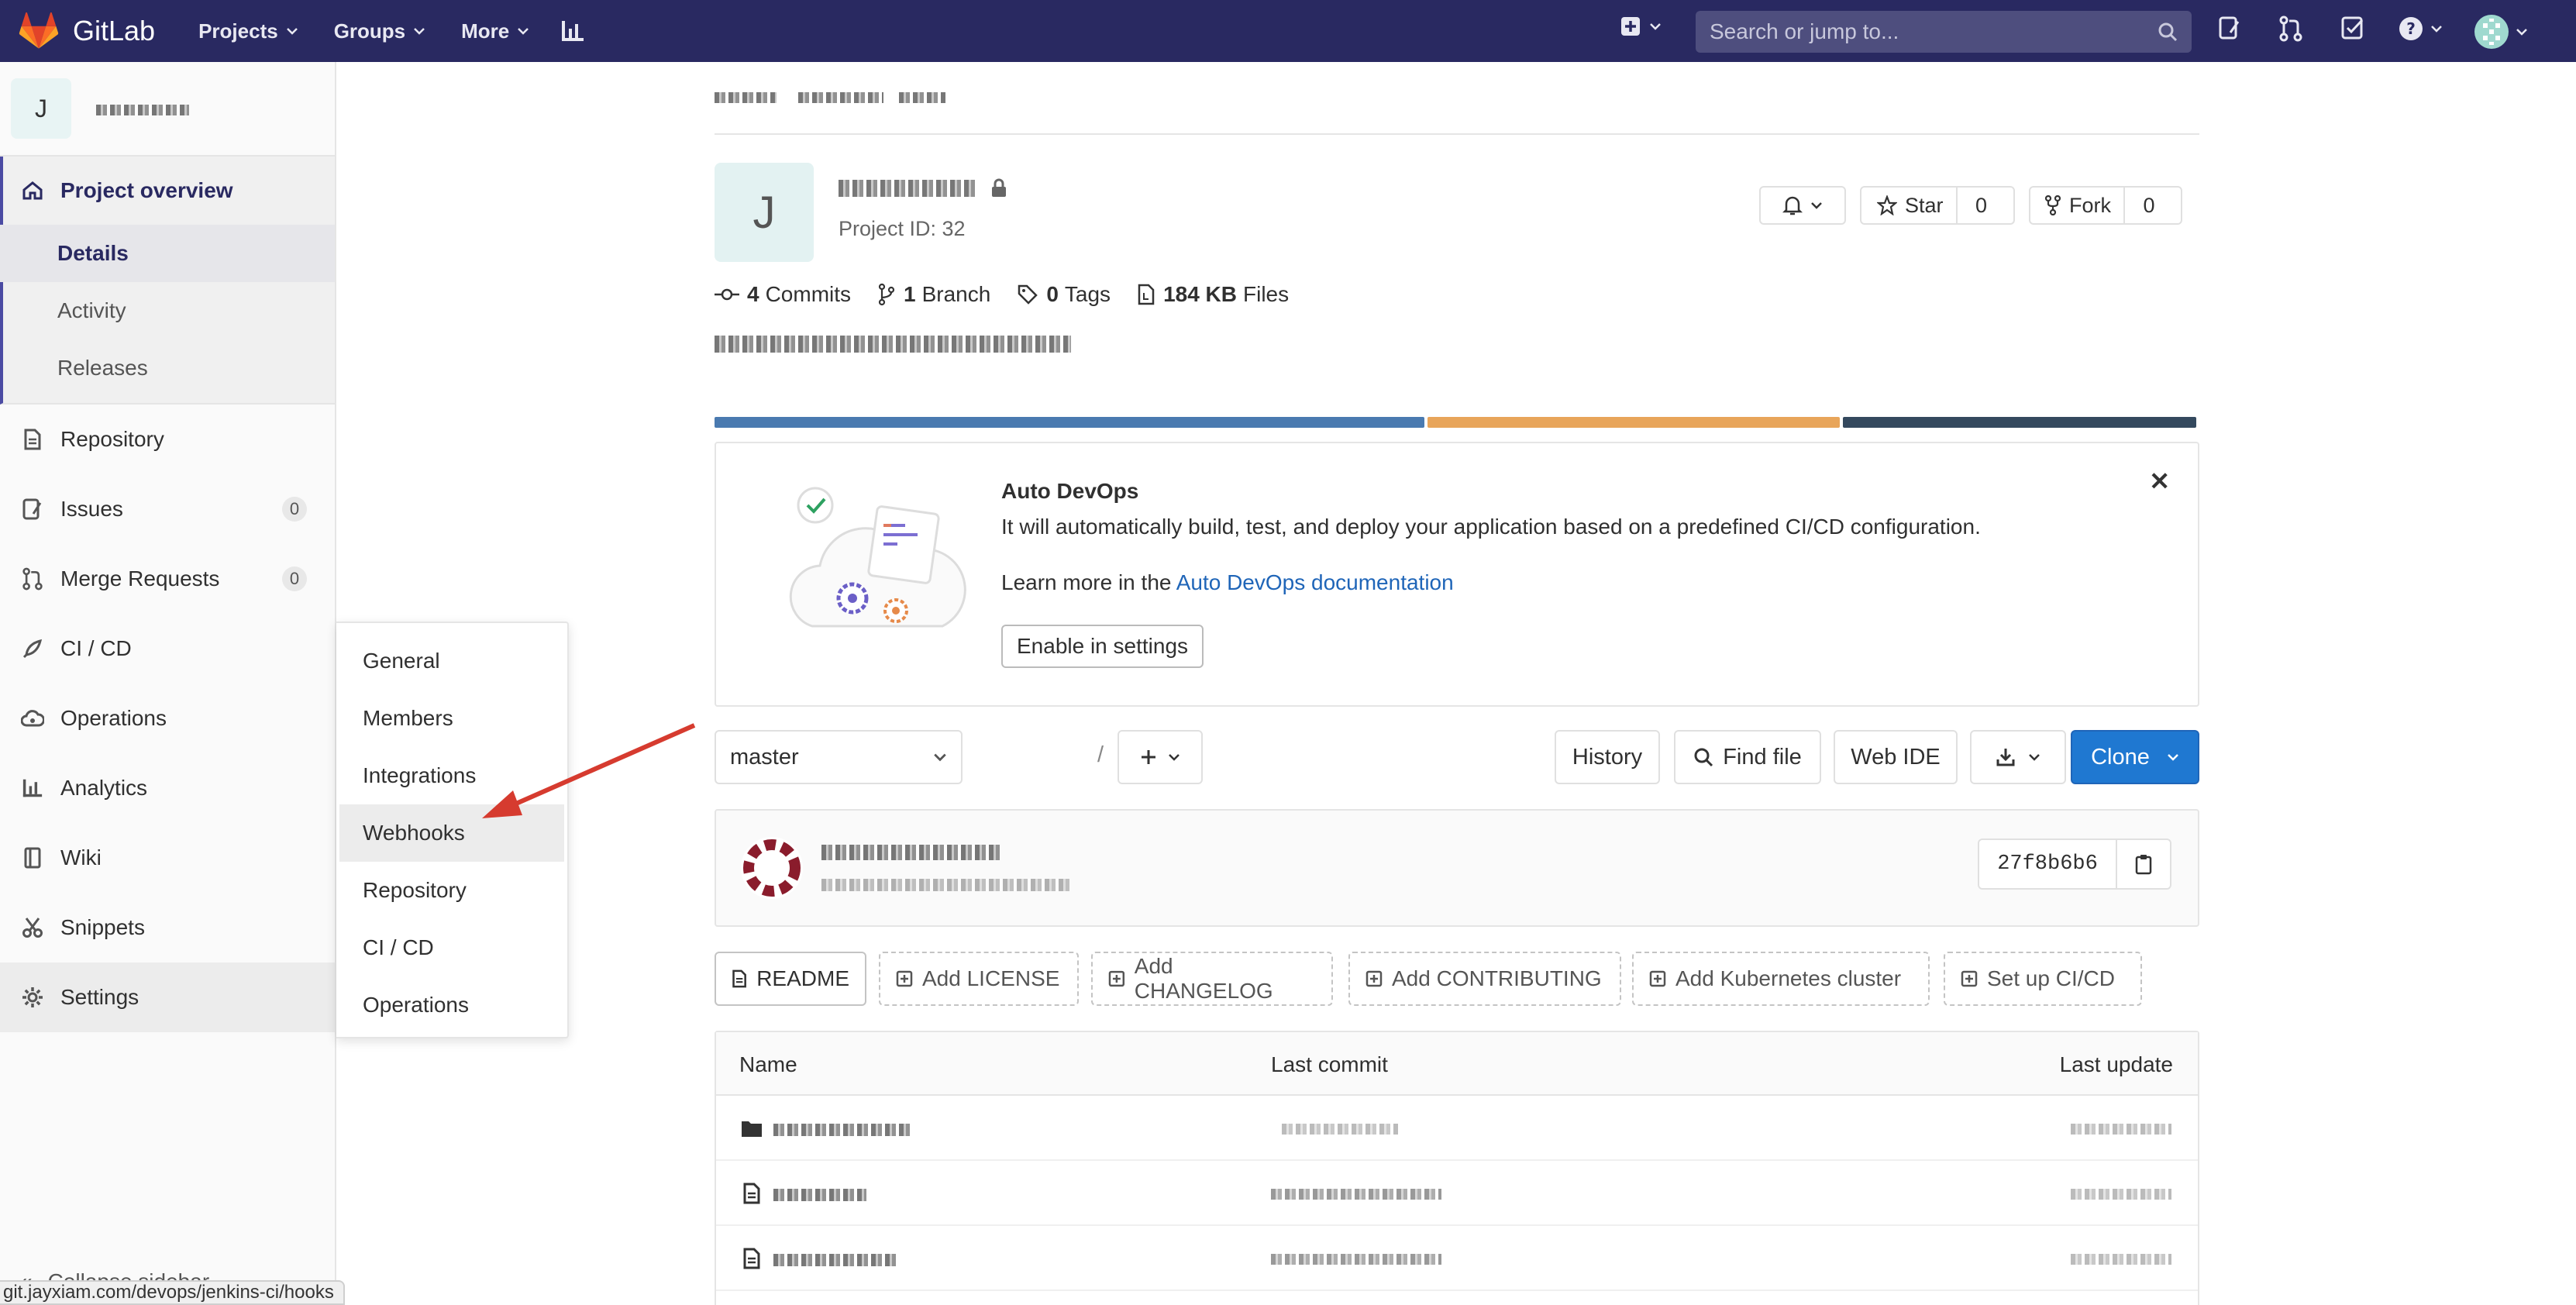 The image size is (2576, 1305). Describe the element at coordinates (451, 890) in the screenshot. I see `flyout-item-repository: Repository` at that location.